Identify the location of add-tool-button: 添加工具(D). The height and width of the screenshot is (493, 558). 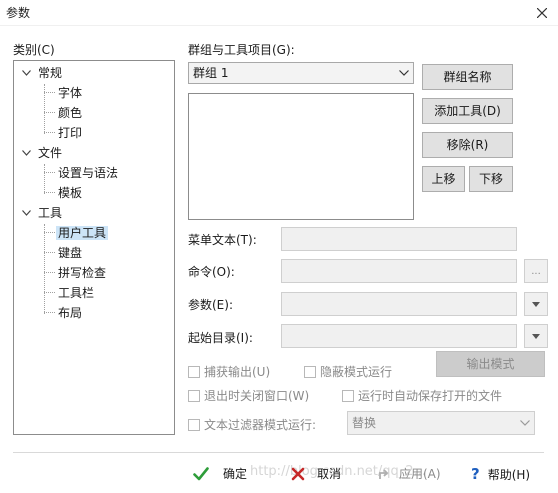
(467, 111).